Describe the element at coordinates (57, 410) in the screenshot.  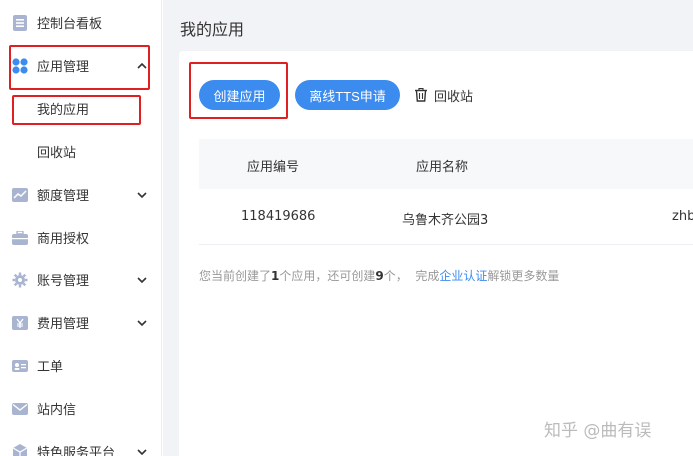
I see `sidebar-item-label: 站内信` at that location.